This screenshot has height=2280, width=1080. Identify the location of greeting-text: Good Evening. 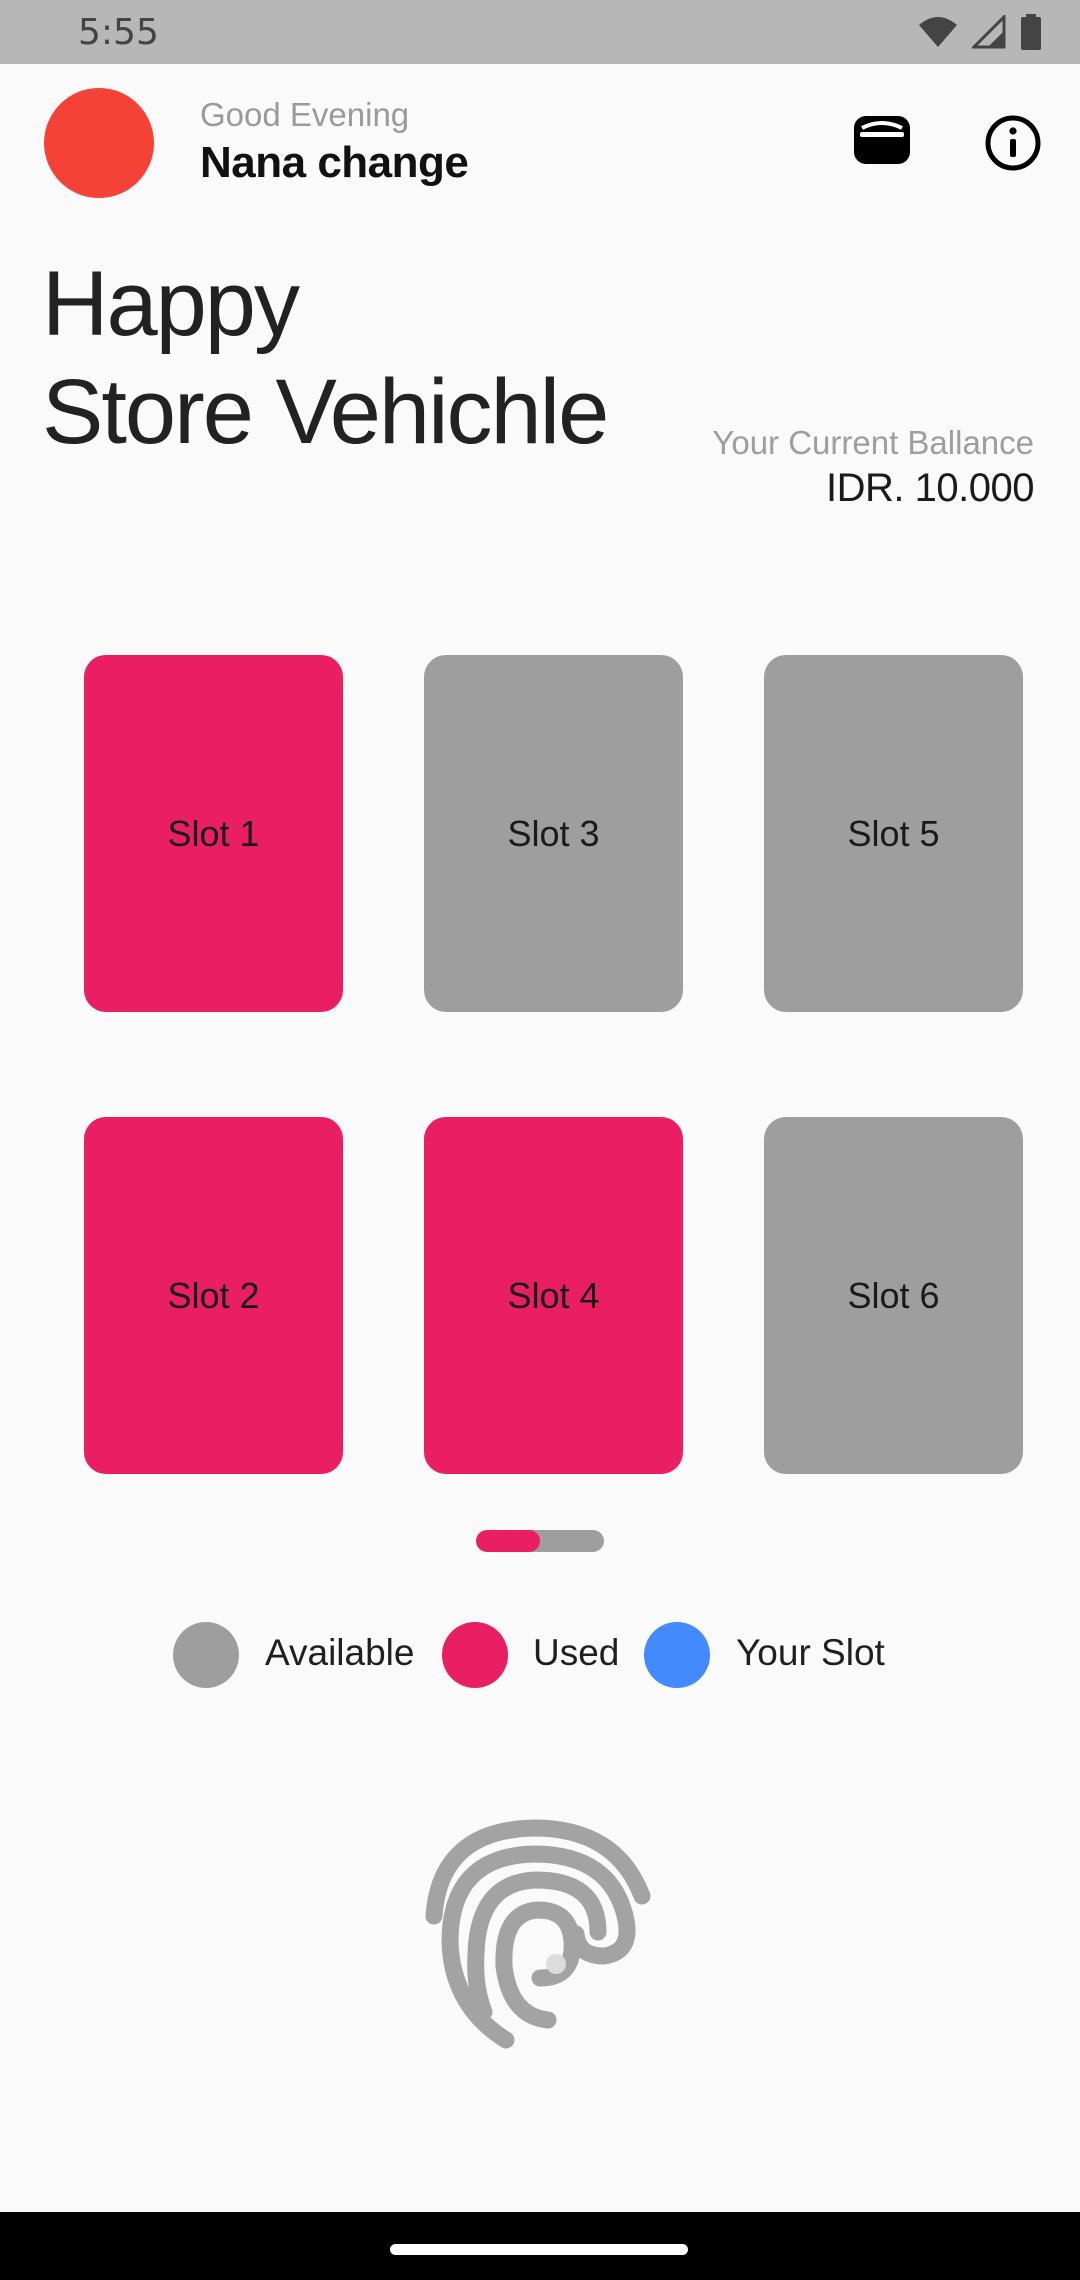
(305, 114).